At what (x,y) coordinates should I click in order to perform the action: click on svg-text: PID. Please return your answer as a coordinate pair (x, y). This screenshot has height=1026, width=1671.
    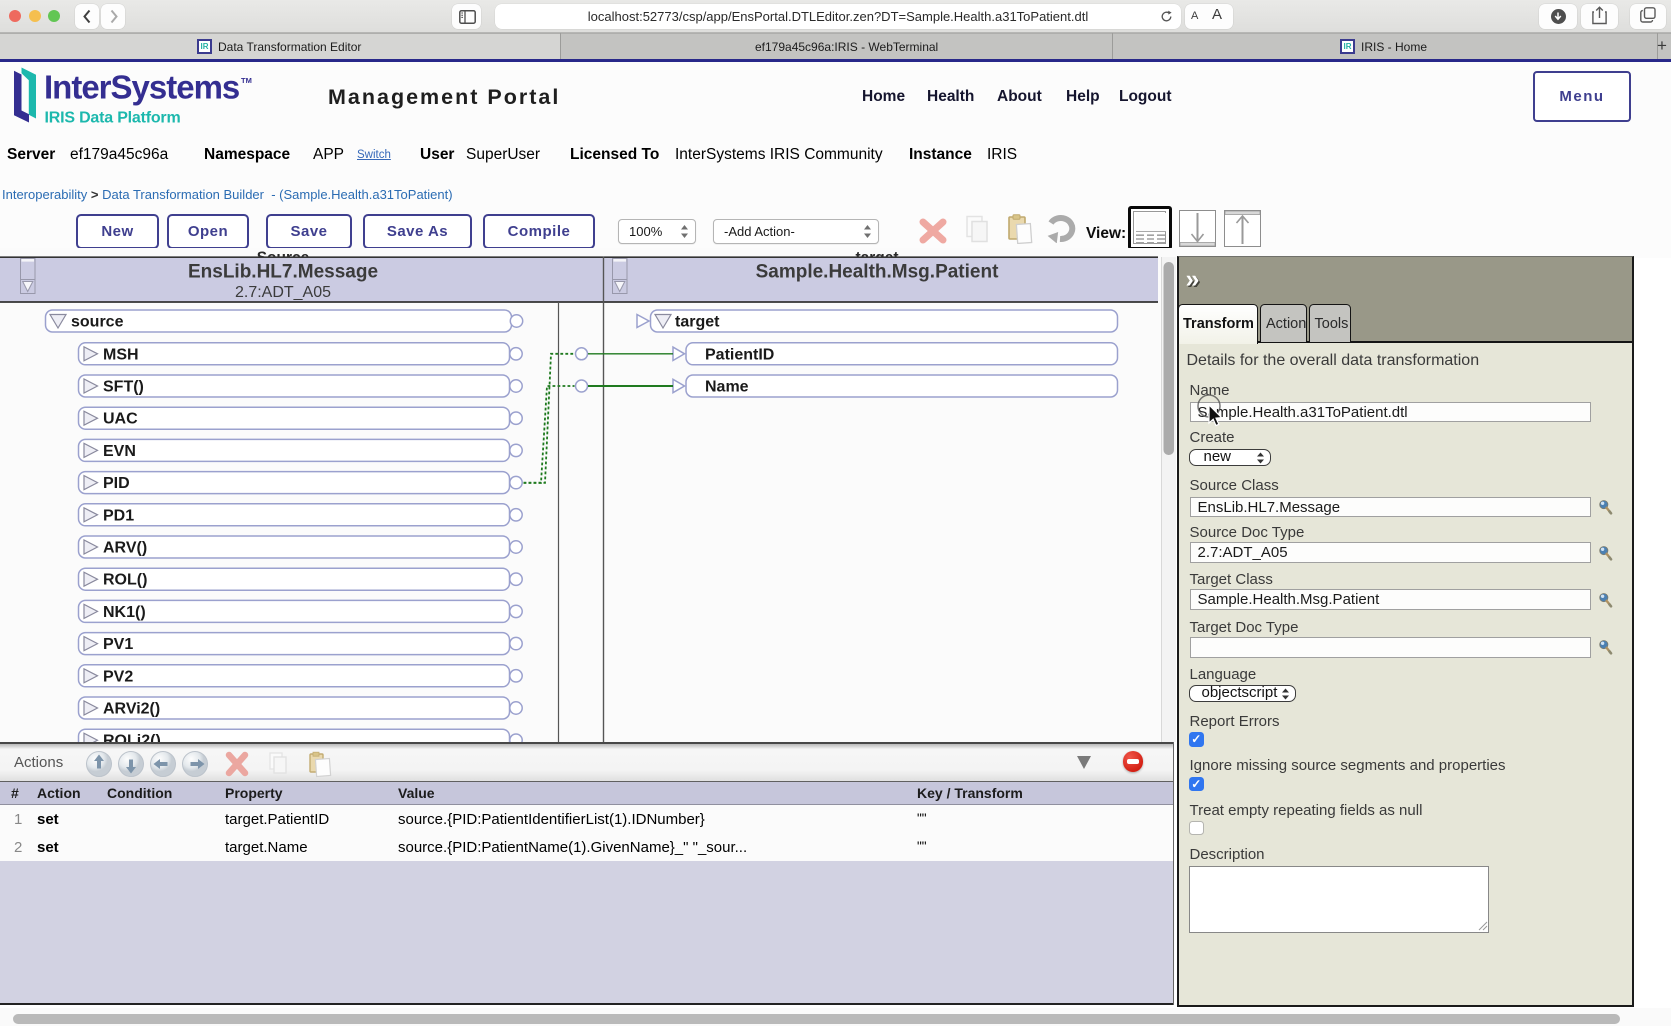
    Looking at the image, I should click on (116, 483).